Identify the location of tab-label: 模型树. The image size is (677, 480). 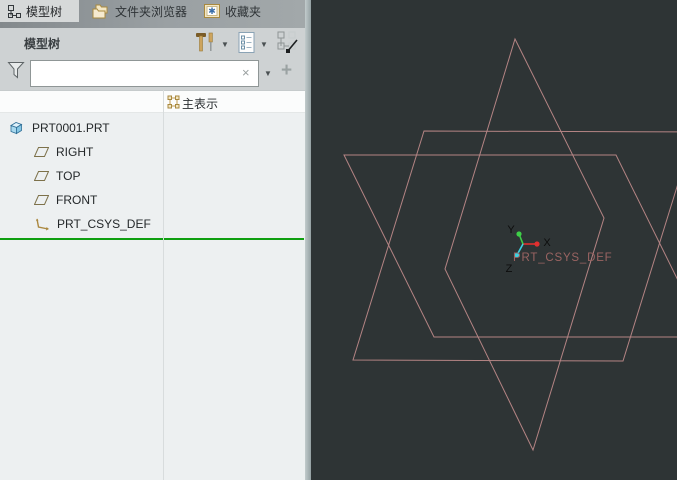
(44, 11).